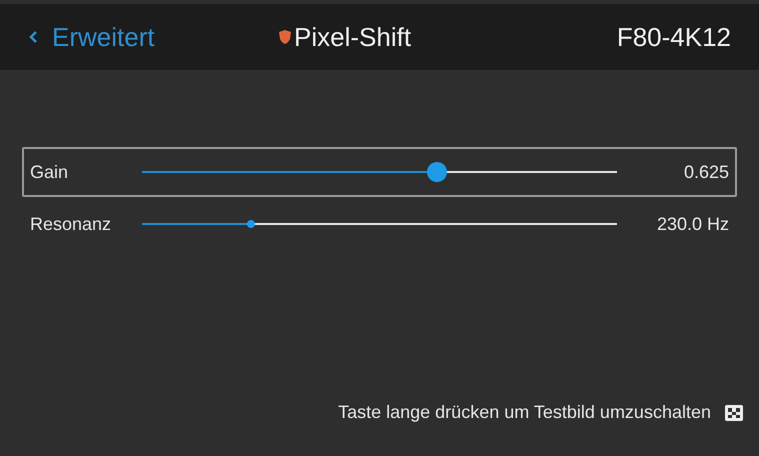 This screenshot has width=759, height=456. Describe the element at coordinates (285, 37) in the screenshot. I see `shield-icon` at that location.